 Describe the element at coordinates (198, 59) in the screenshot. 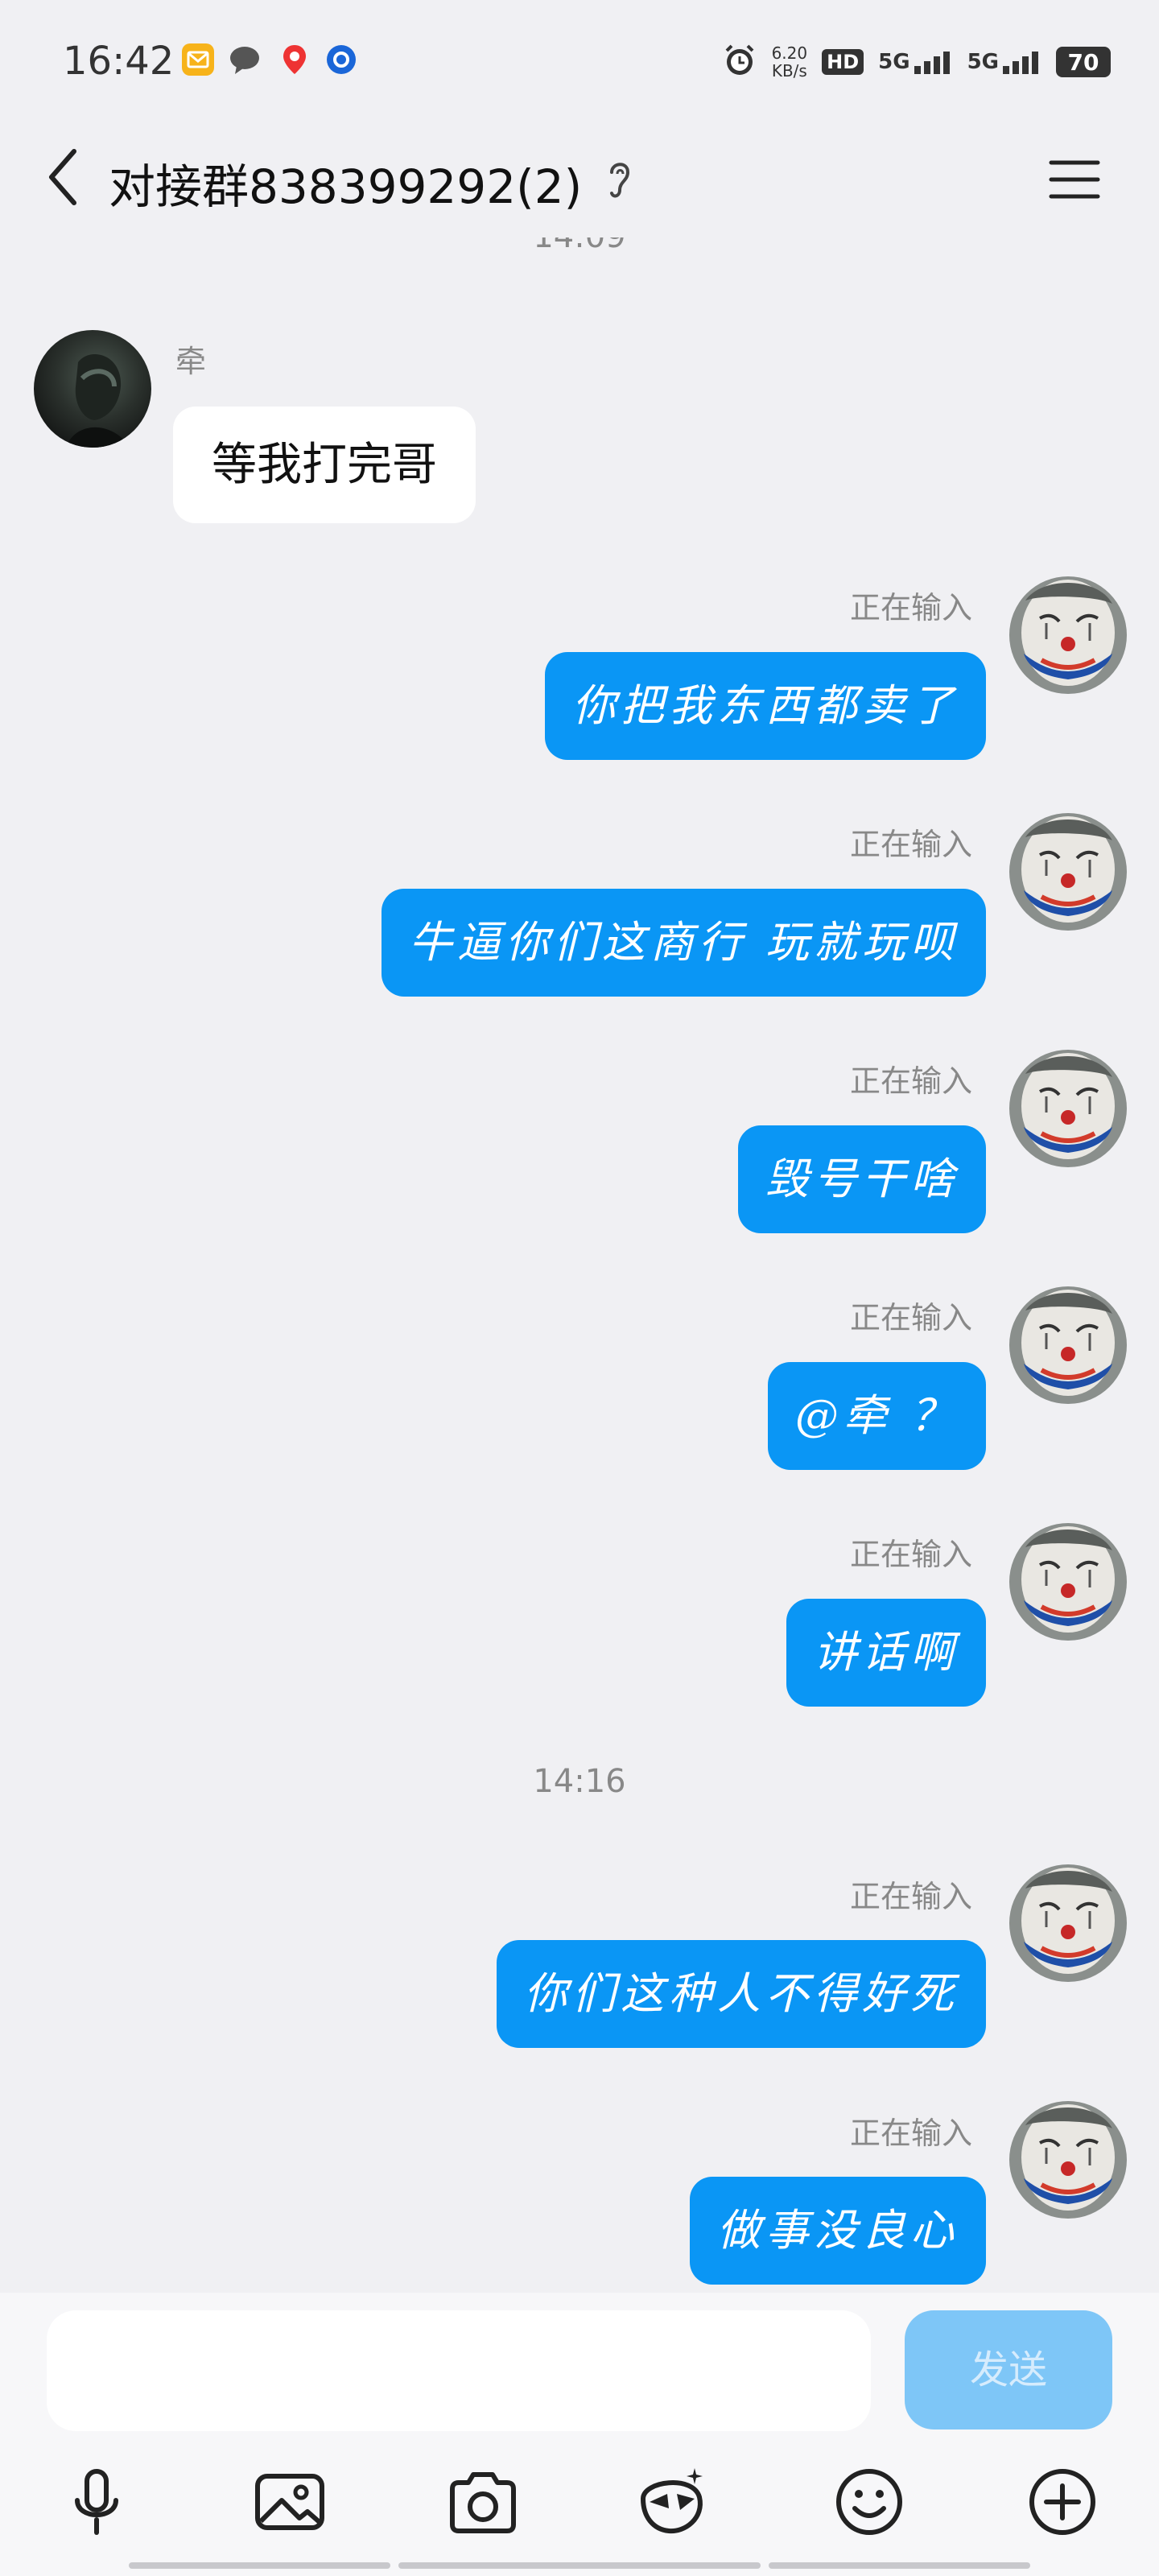

I see `mail-app-icon` at that location.